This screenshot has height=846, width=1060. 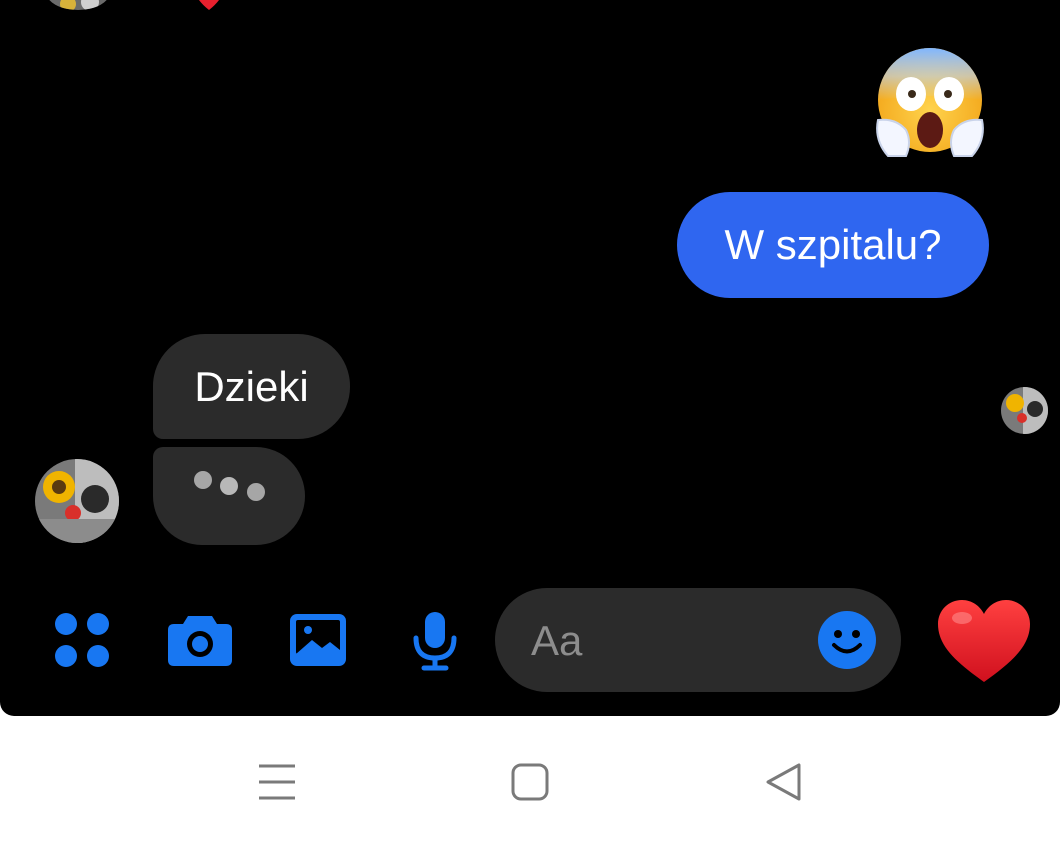 I want to click on outgoing-message-bubble: W szpitalu?, so click(x=833, y=245).